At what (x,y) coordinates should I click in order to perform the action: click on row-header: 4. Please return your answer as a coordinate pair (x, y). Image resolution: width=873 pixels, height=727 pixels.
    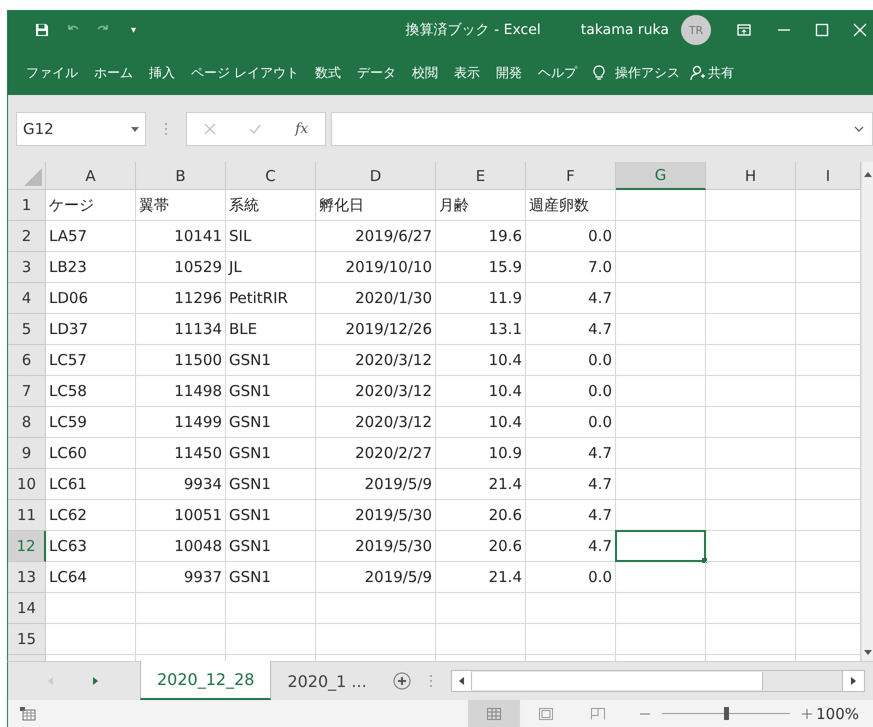
    Looking at the image, I should click on (27, 298).